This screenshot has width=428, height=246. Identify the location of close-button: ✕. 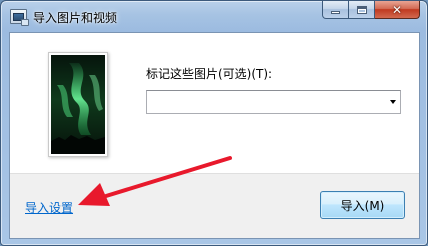
(397, 10).